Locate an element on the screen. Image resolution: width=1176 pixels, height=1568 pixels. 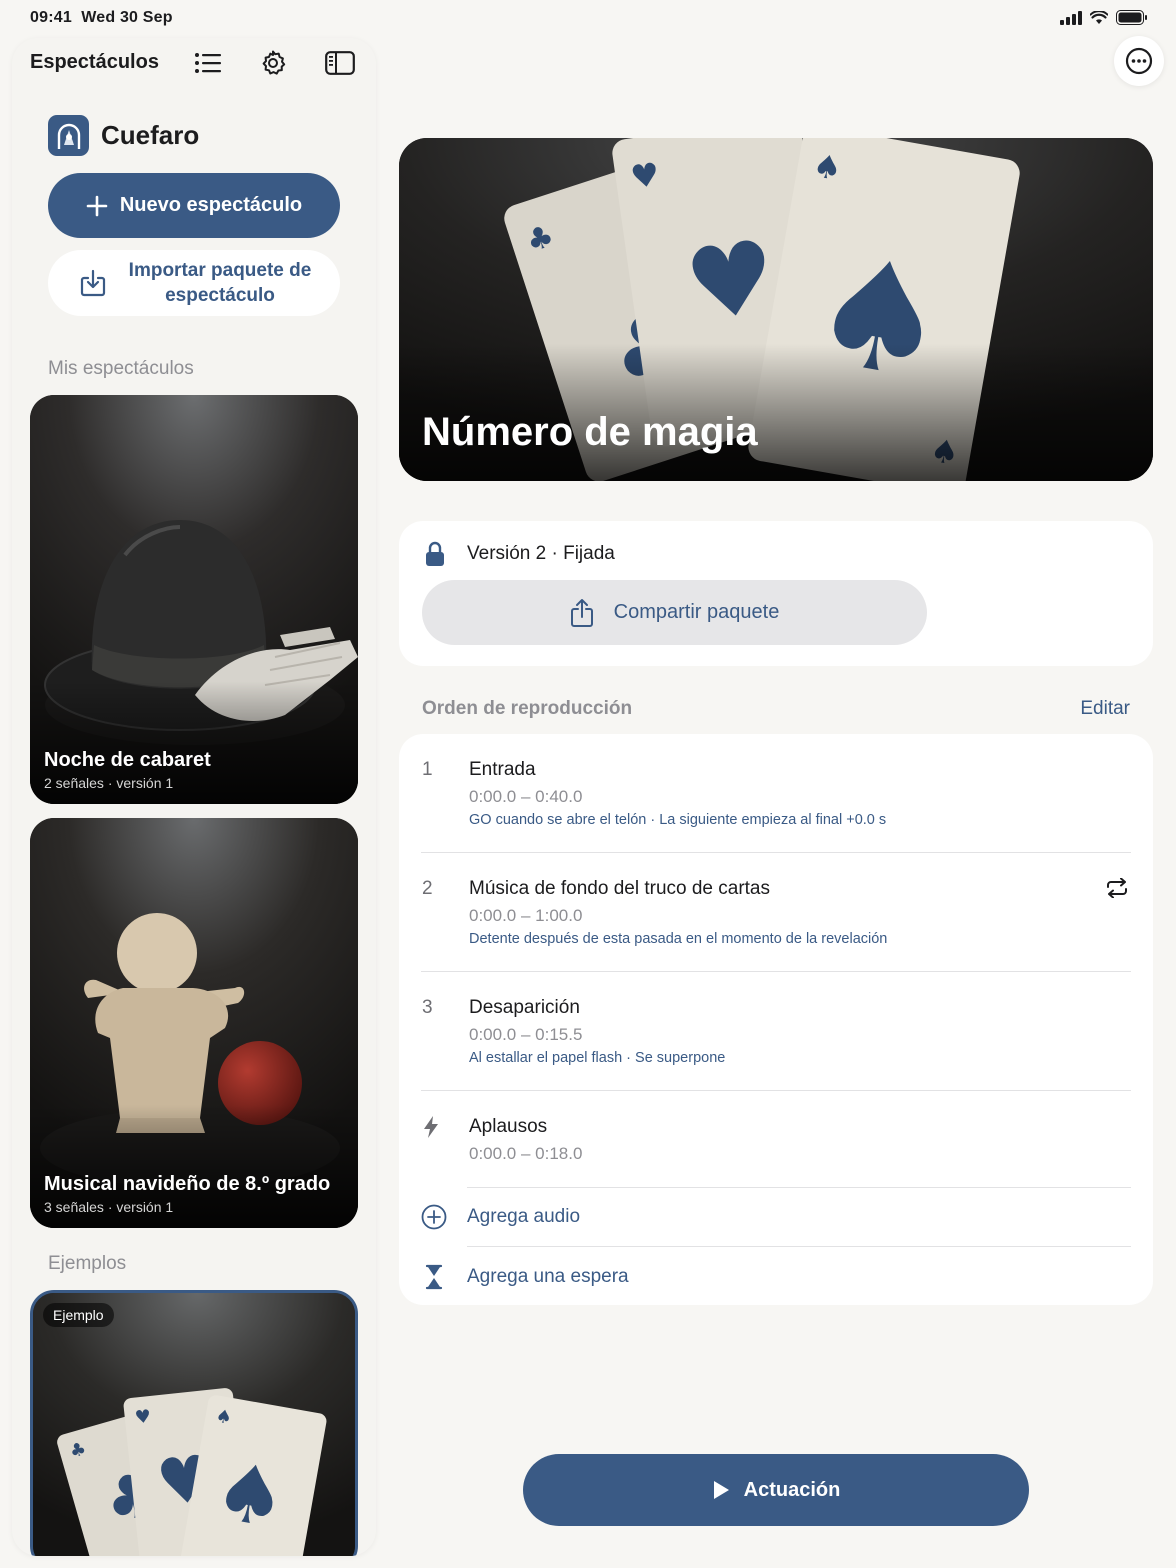
version-card: Versión 2 · Fijada Compartir paquete is located at coordinates (776, 593).